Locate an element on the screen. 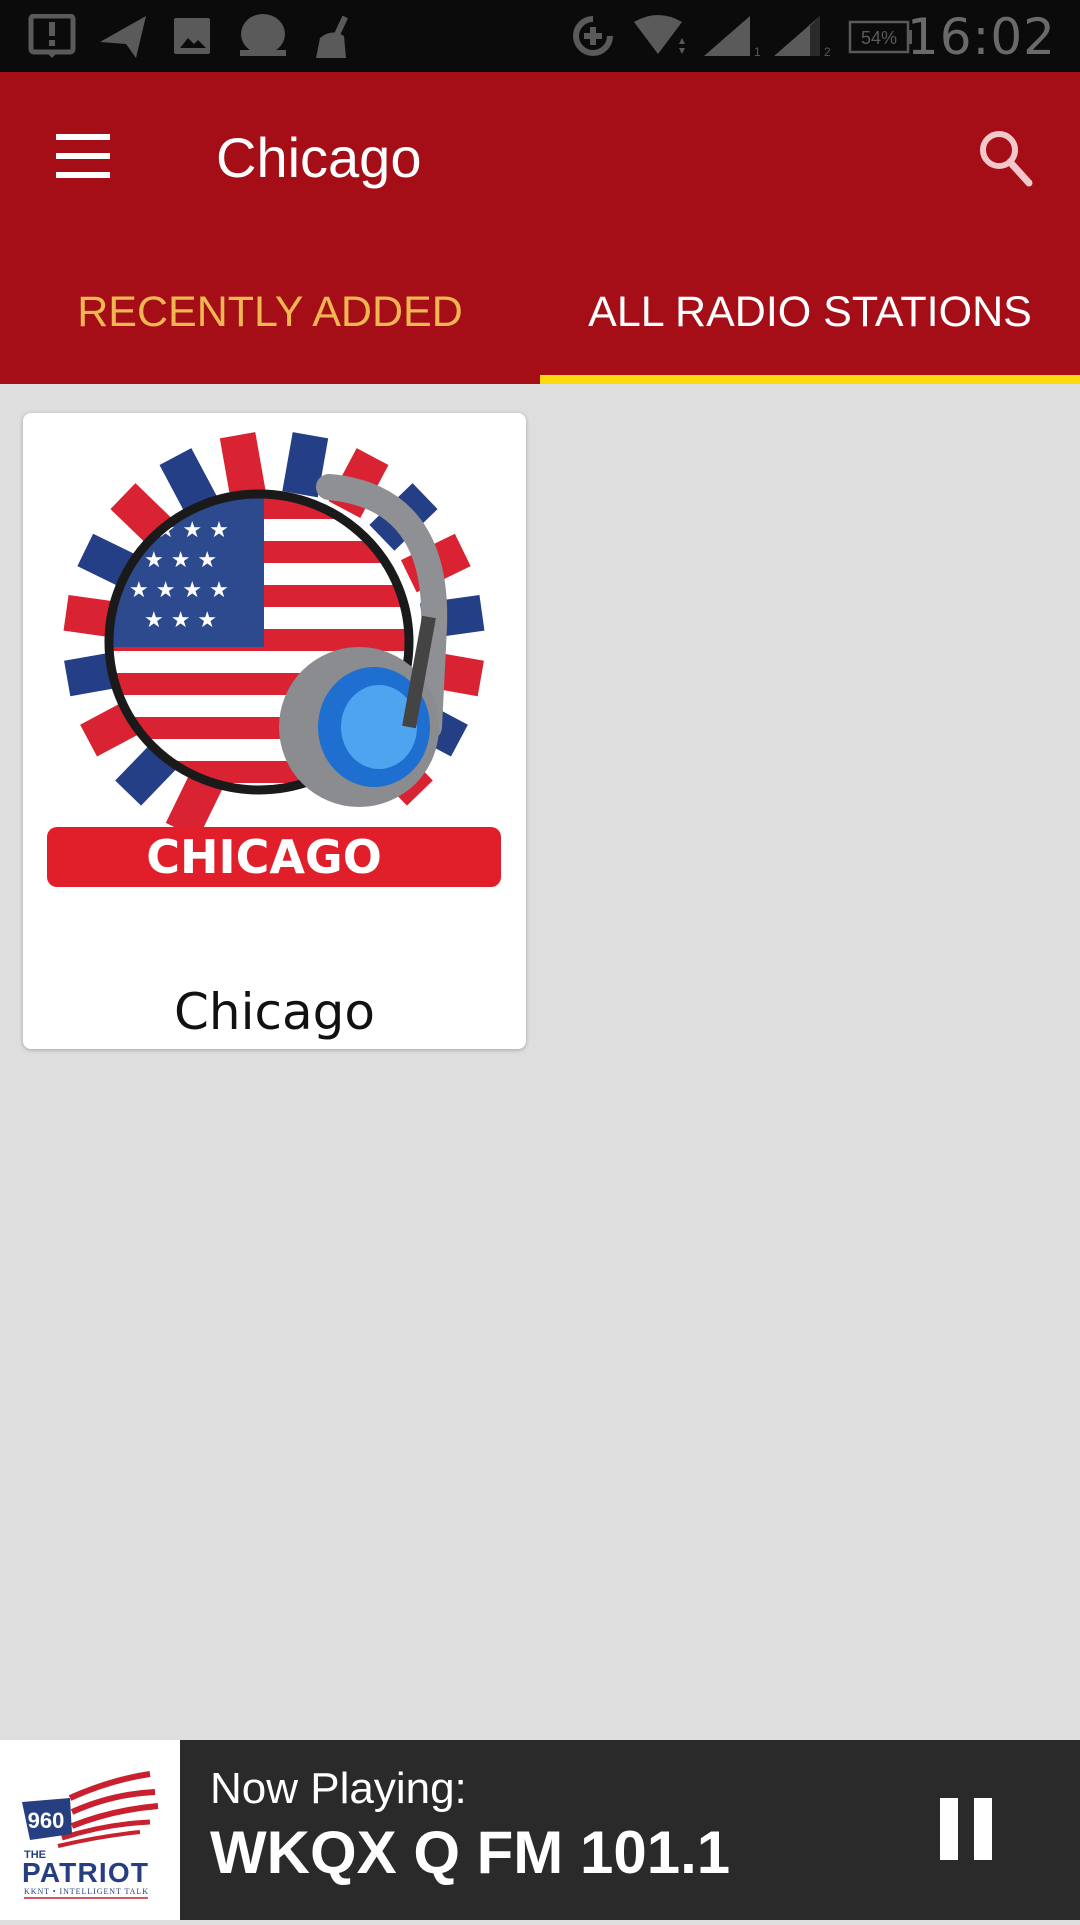 The width and height of the screenshot is (1080, 1925). image-icon is located at coordinates (192, 36).